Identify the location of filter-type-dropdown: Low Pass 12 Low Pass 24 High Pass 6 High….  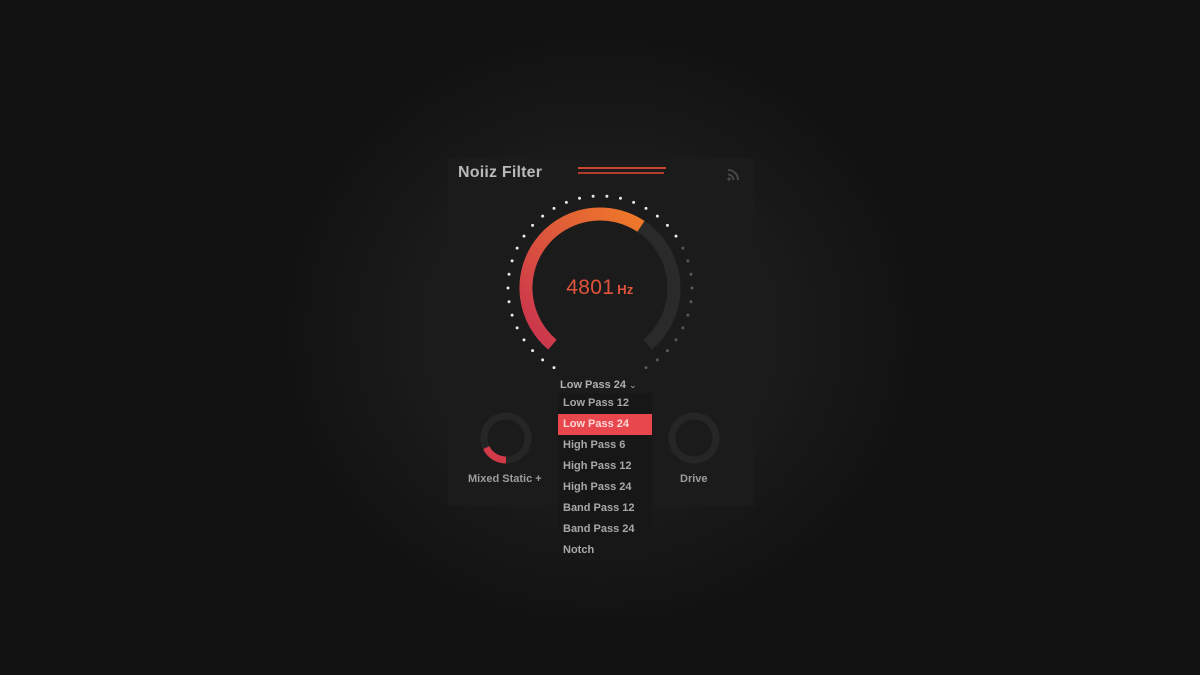
(605, 476).